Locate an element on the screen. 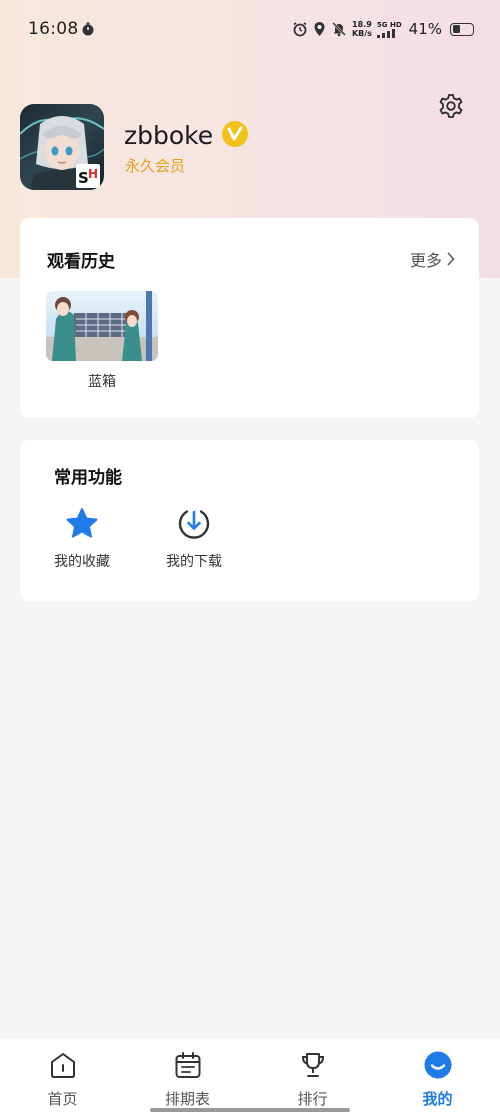 The width and height of the screenshot is (500, 1115). signal-icon is located at coordinates (385, 33).